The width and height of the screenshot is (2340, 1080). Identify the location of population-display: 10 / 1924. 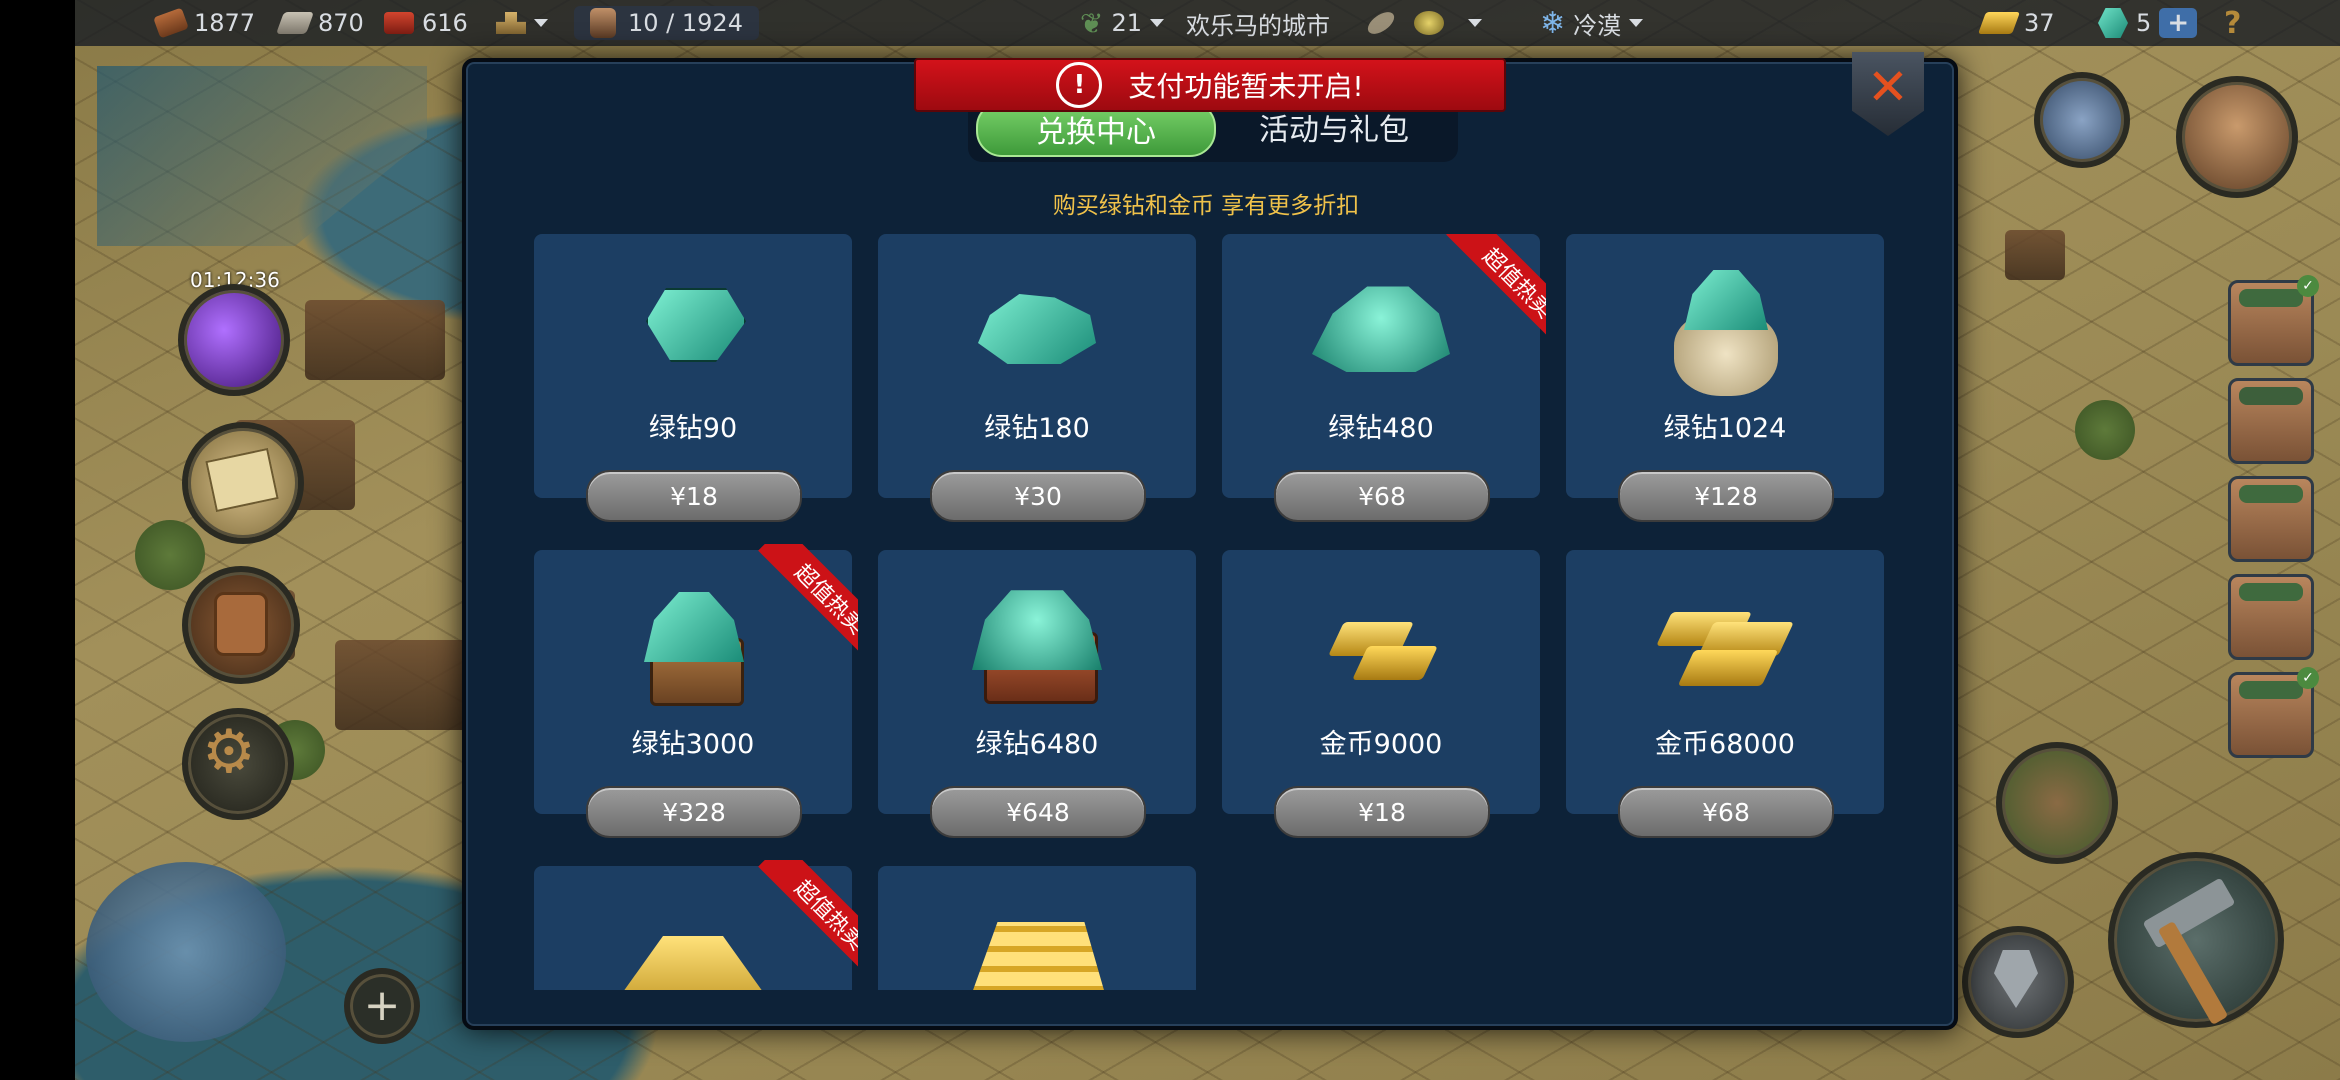
(666, 23).